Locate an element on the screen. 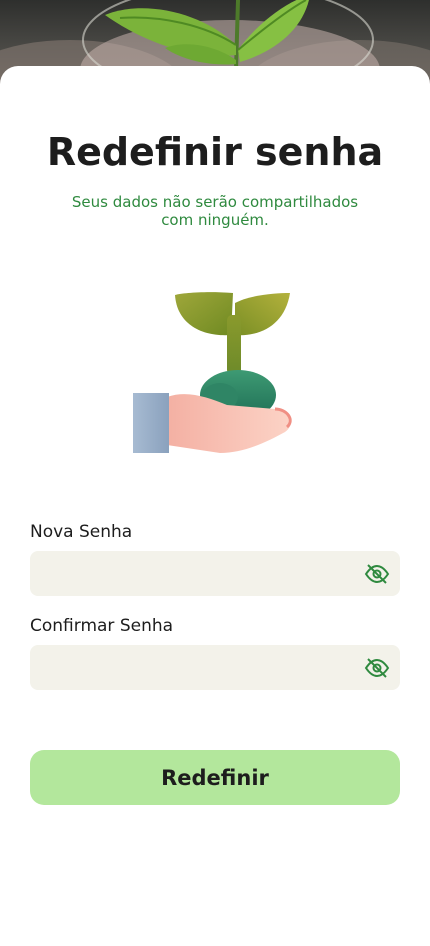 Image resolution: width=430 pixels, height=946 pixels. page-title: Redefinir senha is located at coordinates (215, 152).